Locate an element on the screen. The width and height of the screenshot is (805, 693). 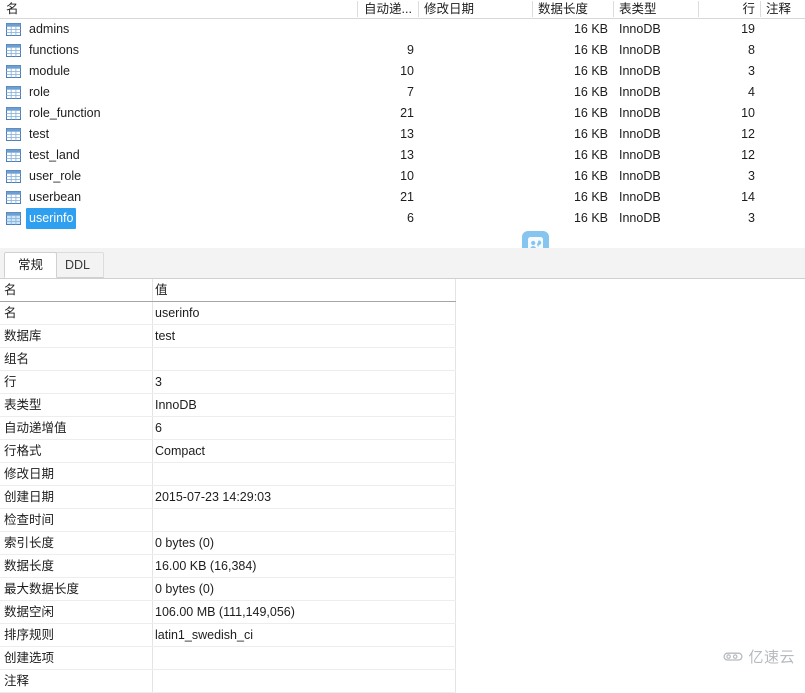
table-cell-rows: 14 is located at coordinates (727, 197).